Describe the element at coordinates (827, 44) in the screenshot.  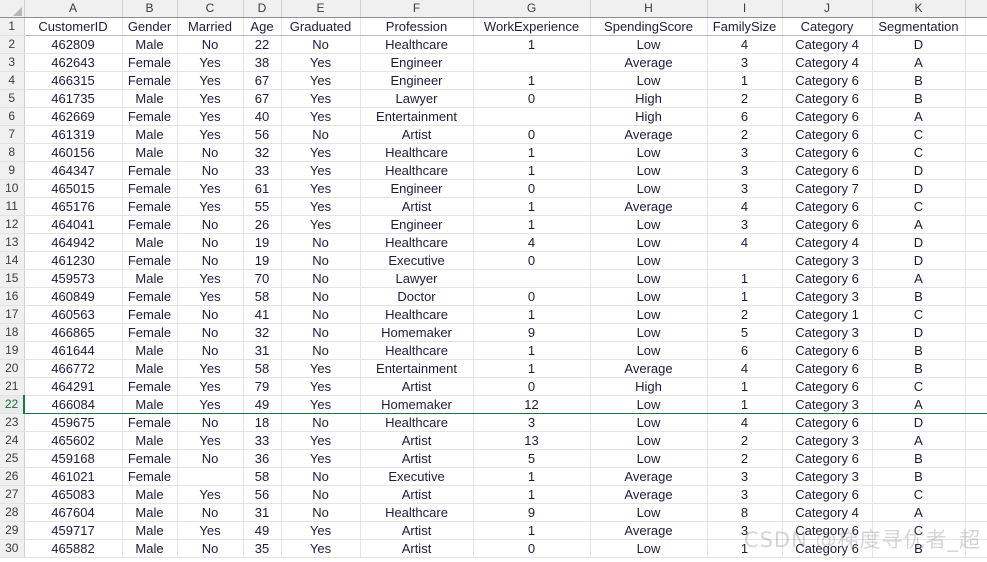
I see `data-cell: Category 4` at that location.